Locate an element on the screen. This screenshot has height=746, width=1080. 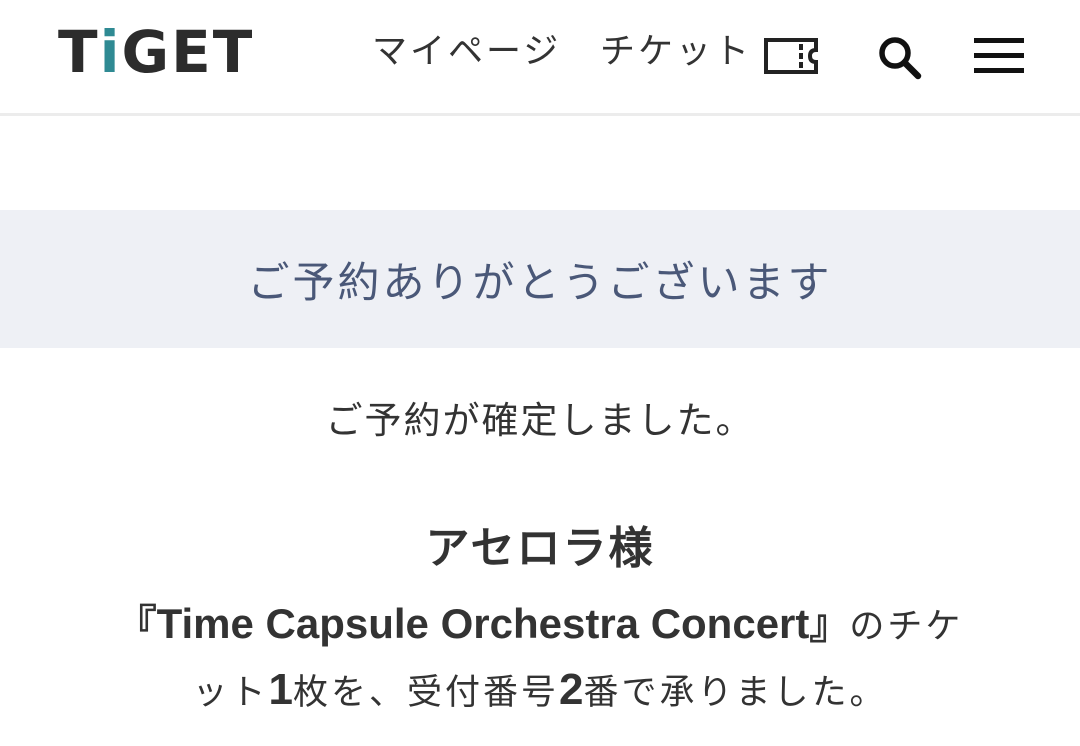
message-text-part2: ット is located at coordinates (230, 693).